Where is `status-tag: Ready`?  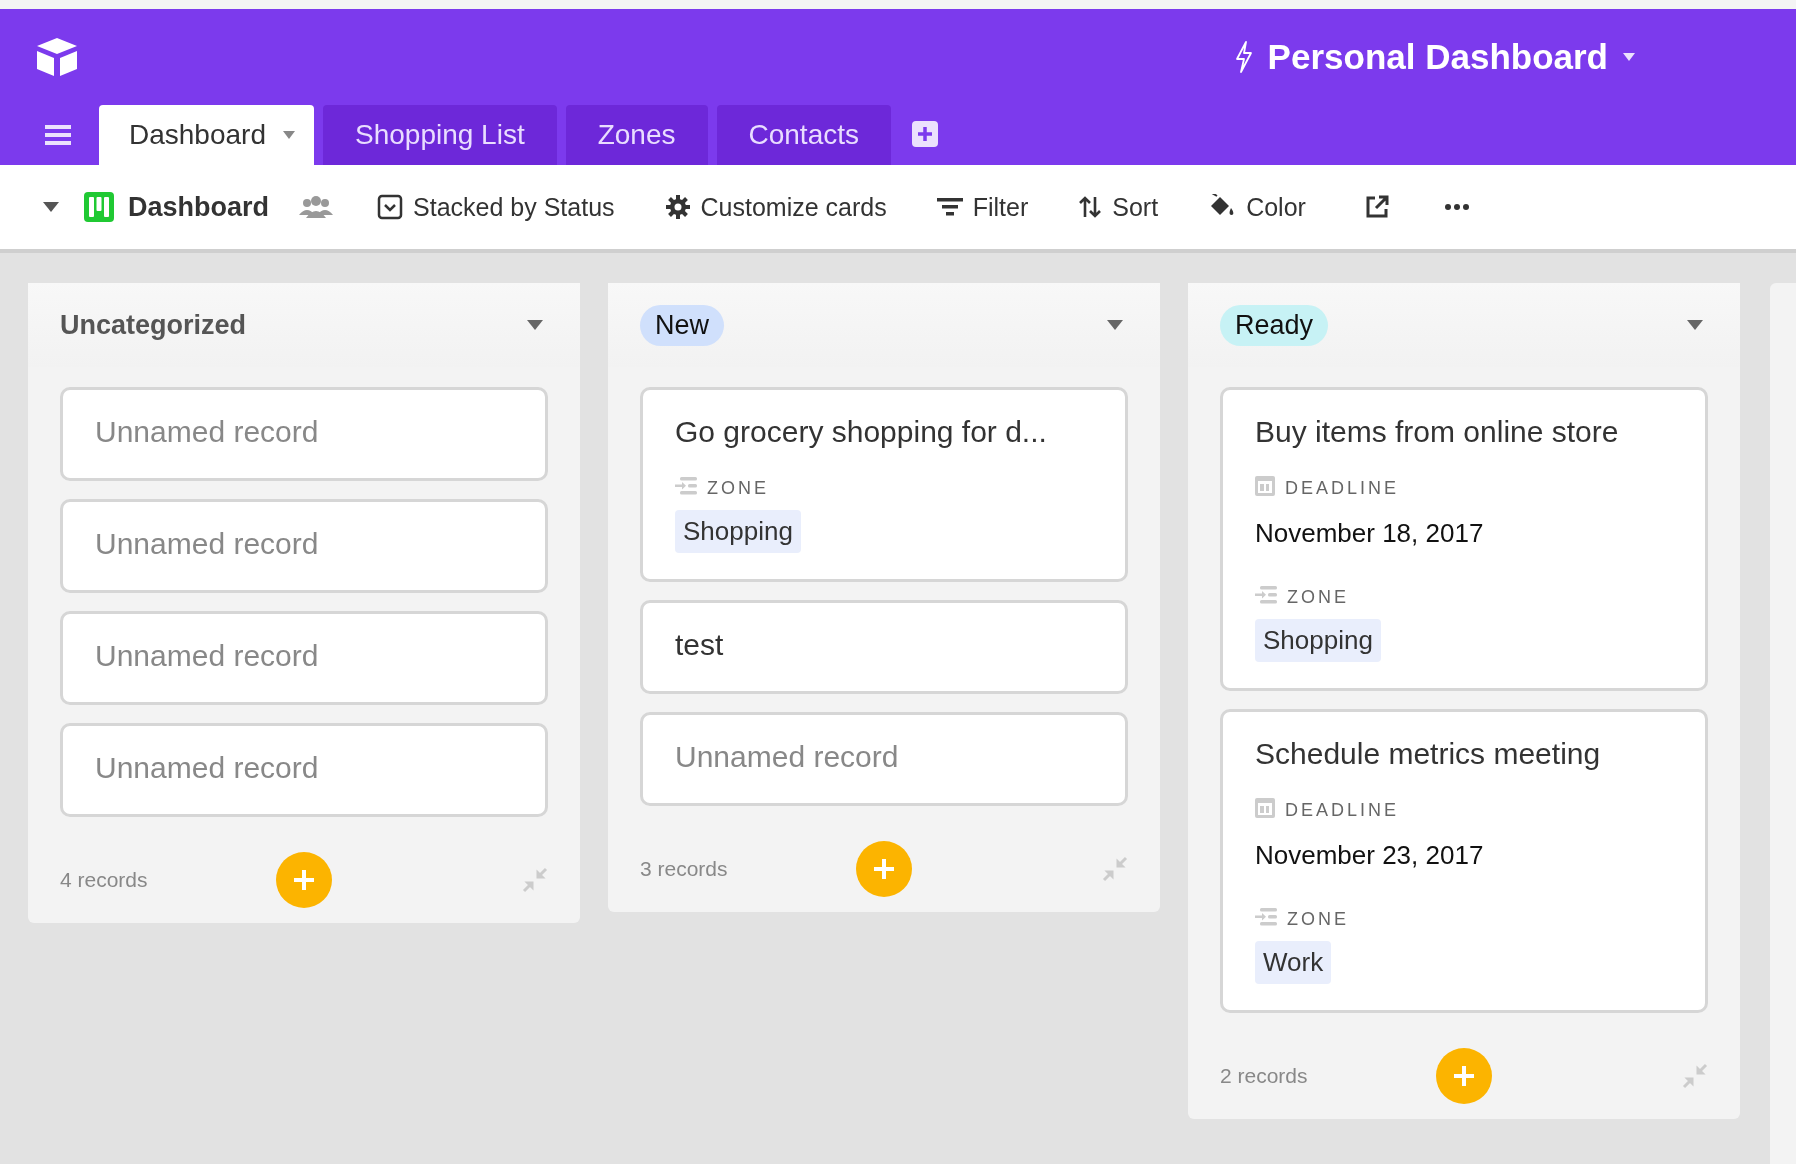
status-tag: Ready is located at coordinates (1274, 325).